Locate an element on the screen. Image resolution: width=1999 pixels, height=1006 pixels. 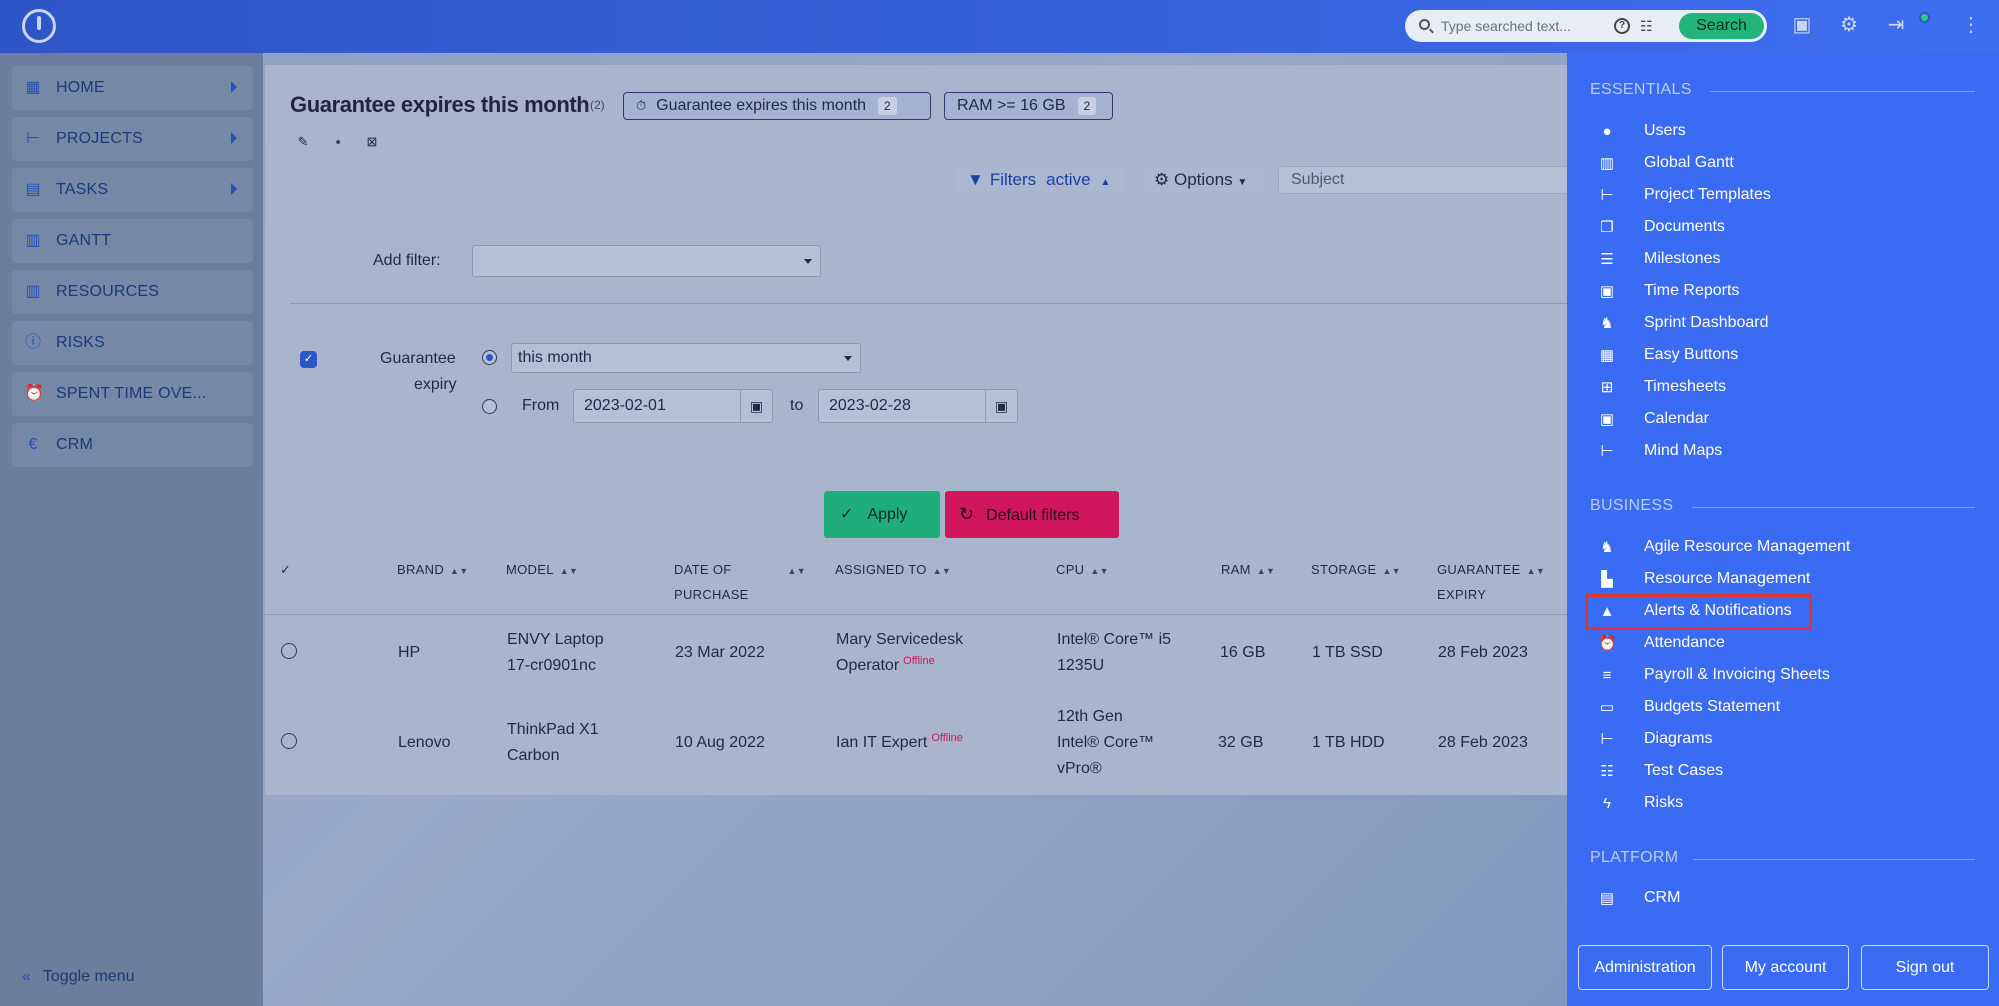
sidebar-item-resources: ▥ RESOURCES is located at coordinates (132, 292).